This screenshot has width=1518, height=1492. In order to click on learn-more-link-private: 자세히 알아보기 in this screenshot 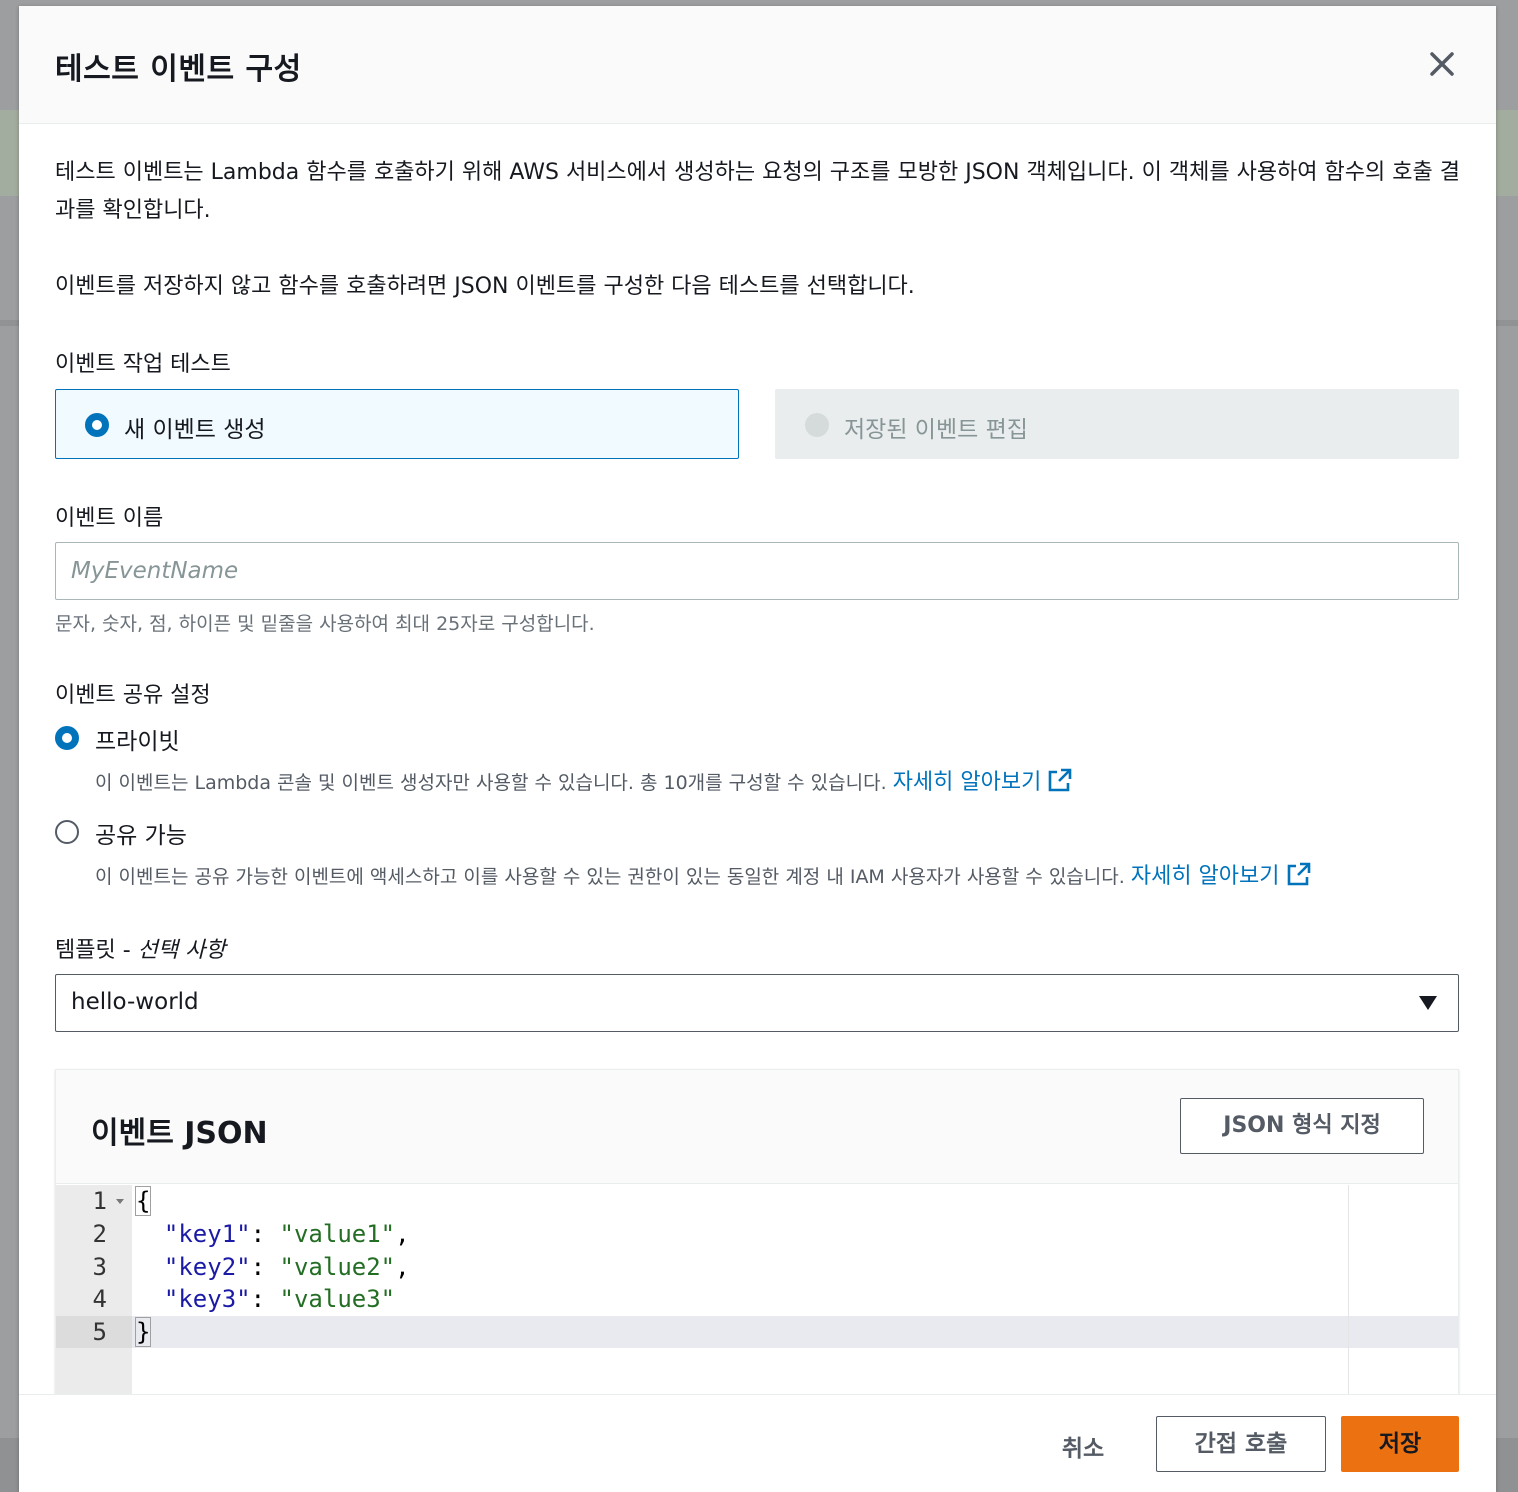, I will do `click(983, 781)`.